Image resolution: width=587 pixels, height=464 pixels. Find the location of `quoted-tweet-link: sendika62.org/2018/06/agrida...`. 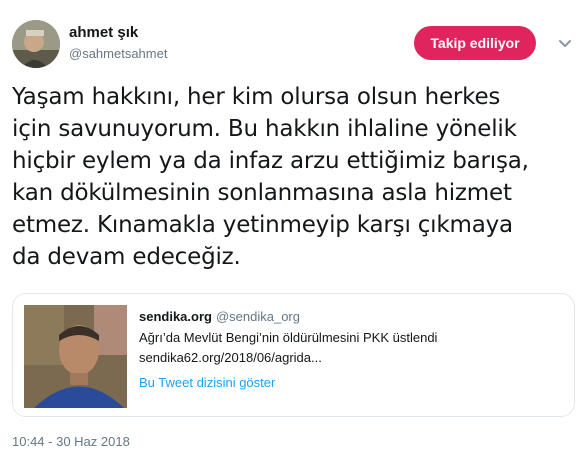

quoted-tweet-link: sendika62.org/2018/06/agrida... is located at coordinates (230, 357).